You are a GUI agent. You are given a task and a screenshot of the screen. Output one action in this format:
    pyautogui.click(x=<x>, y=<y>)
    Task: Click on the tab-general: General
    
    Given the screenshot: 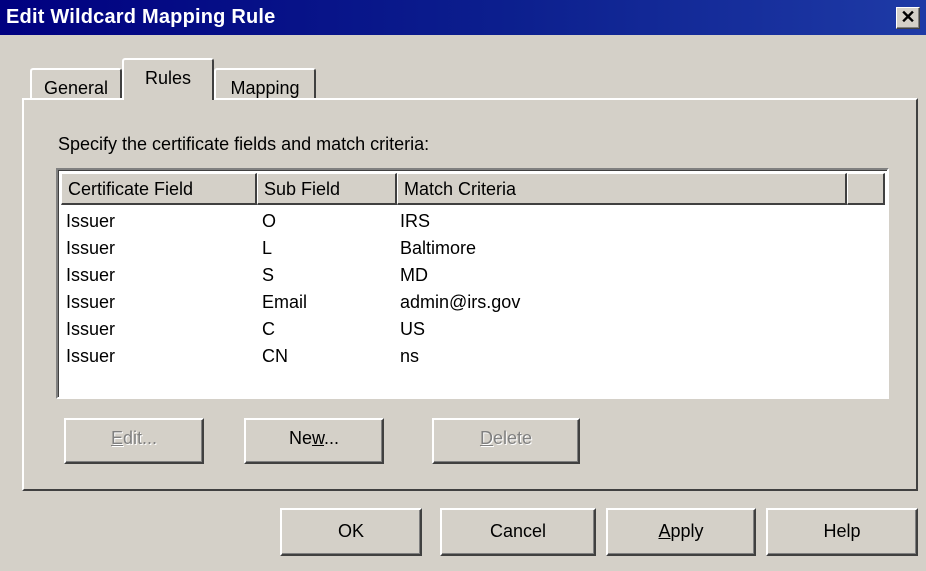 What is the action you would take?
    pyautogui.click(x=76, y=84)
    